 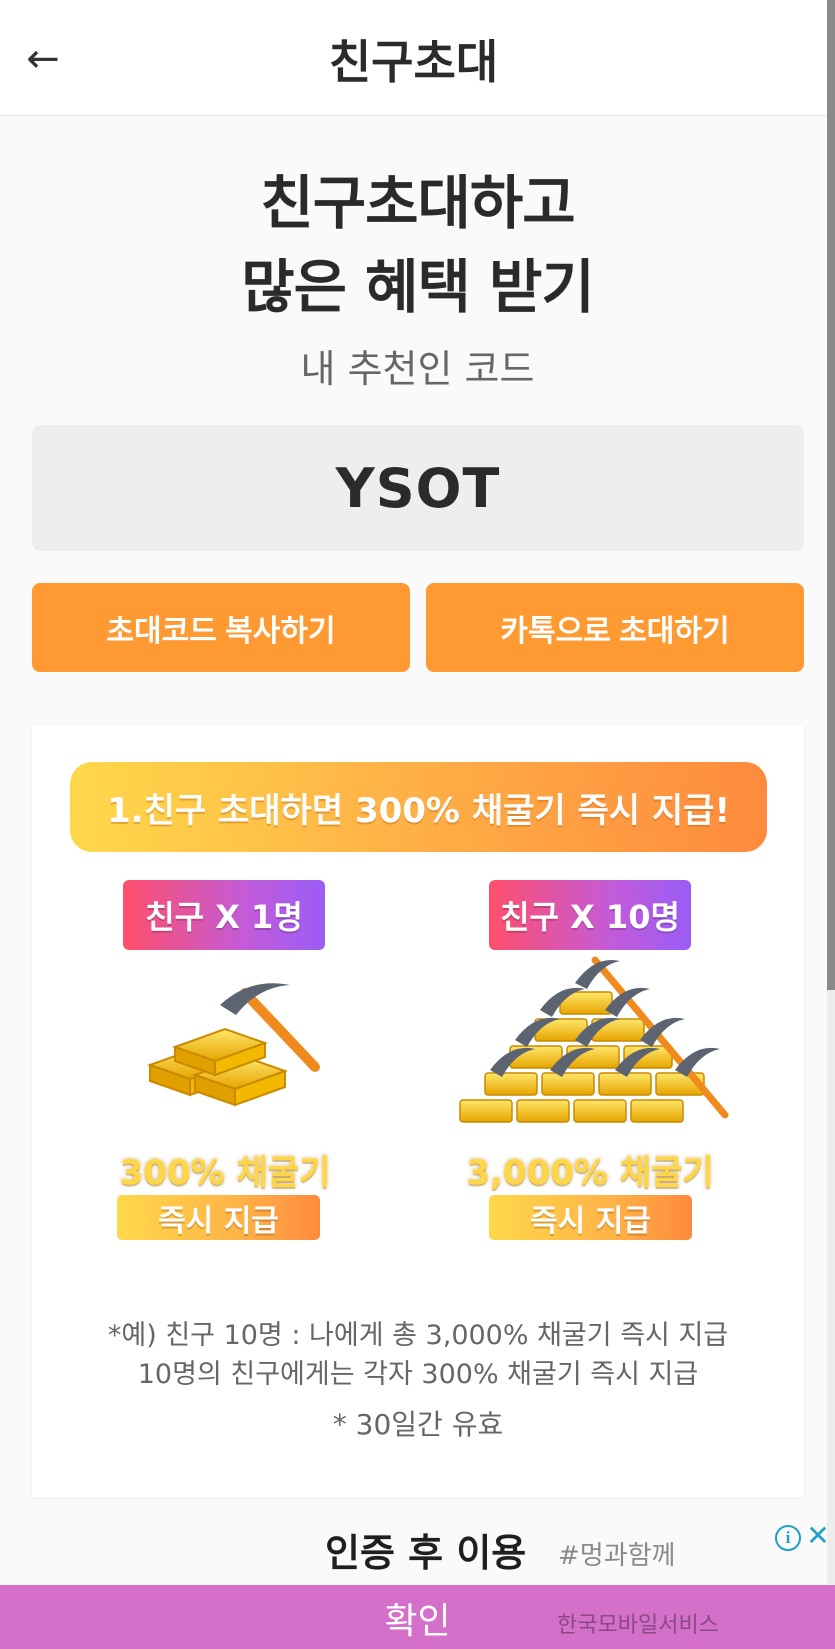 What do you see at coordinates (788, 1538) in the screenshot?
I see `ad-info-icon: i` at bounding box center [788, 1538].